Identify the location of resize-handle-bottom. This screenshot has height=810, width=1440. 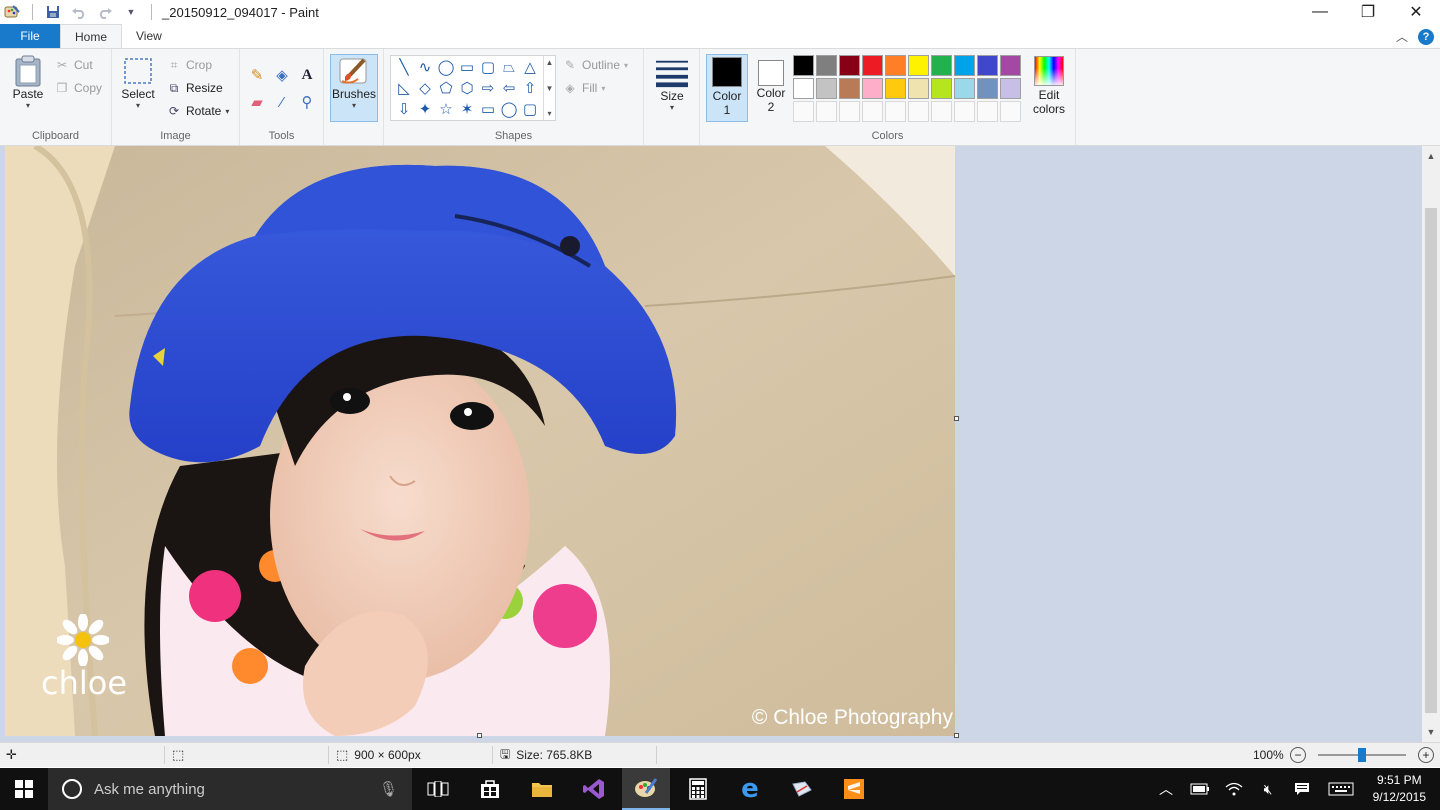
(479, 735).